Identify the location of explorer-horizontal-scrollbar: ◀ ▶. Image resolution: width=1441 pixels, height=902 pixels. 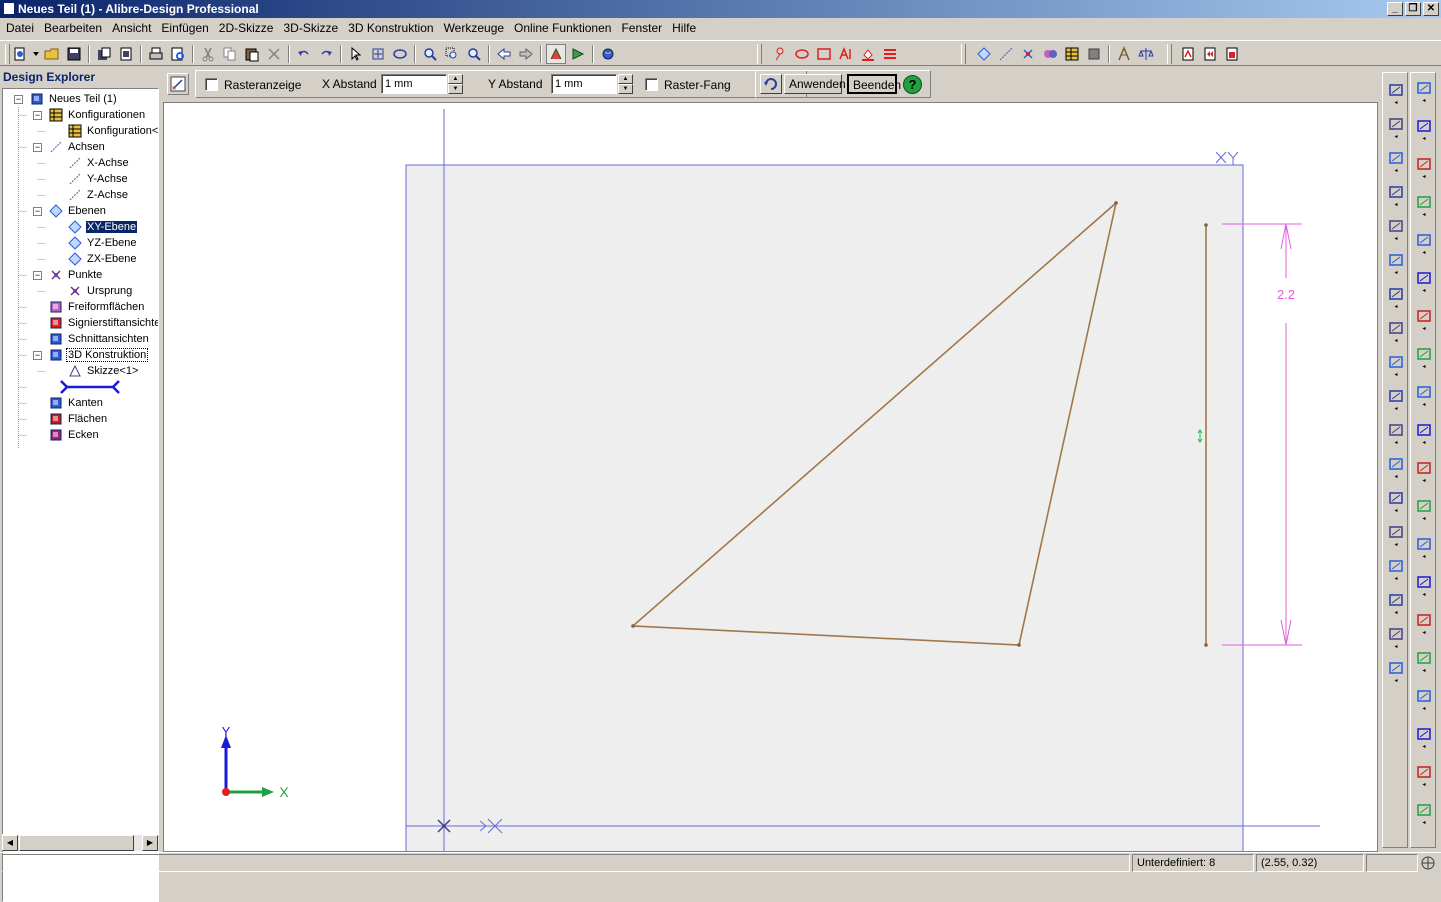
(80, 842).